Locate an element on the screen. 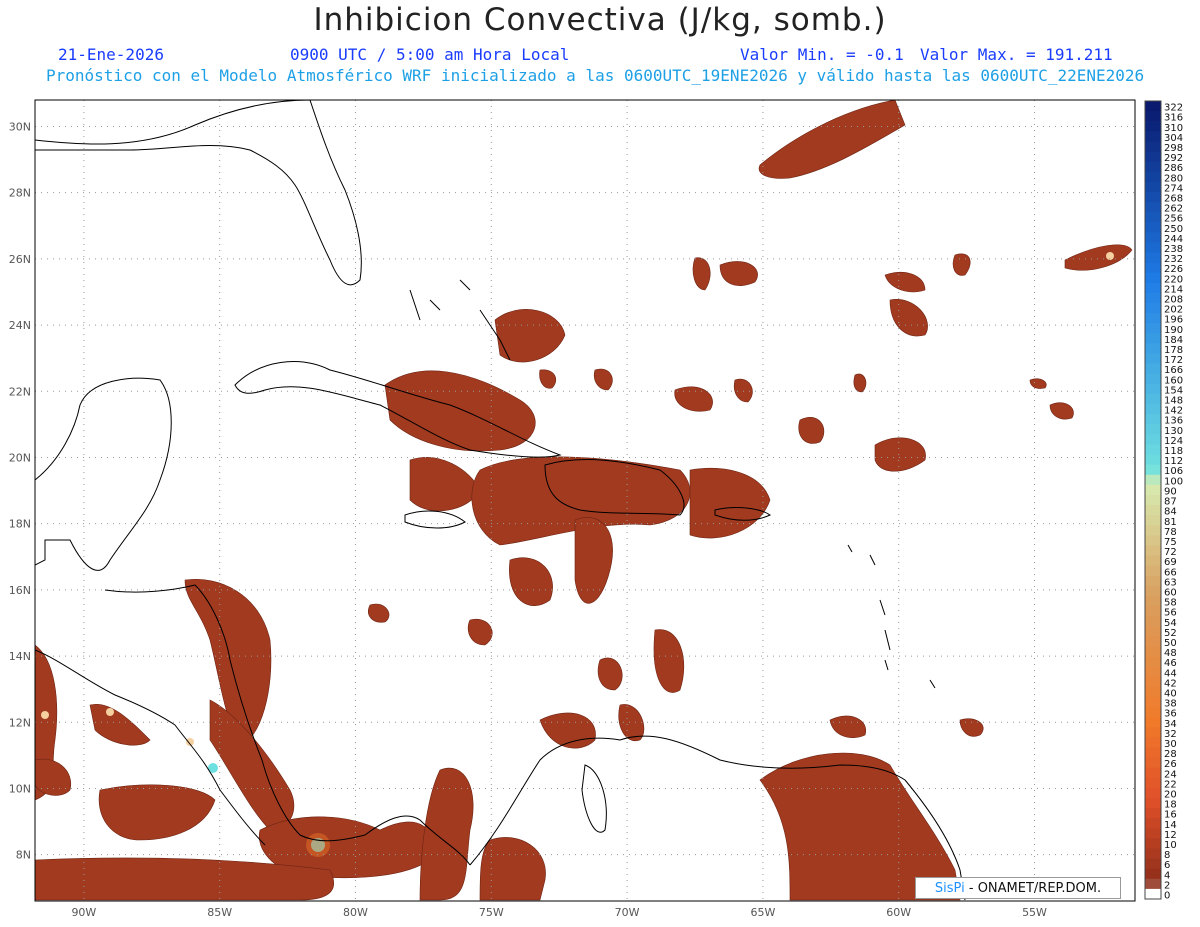 The image size is (1200, 927). lat-tick-label: 26N is located at coordinates (20, 259).